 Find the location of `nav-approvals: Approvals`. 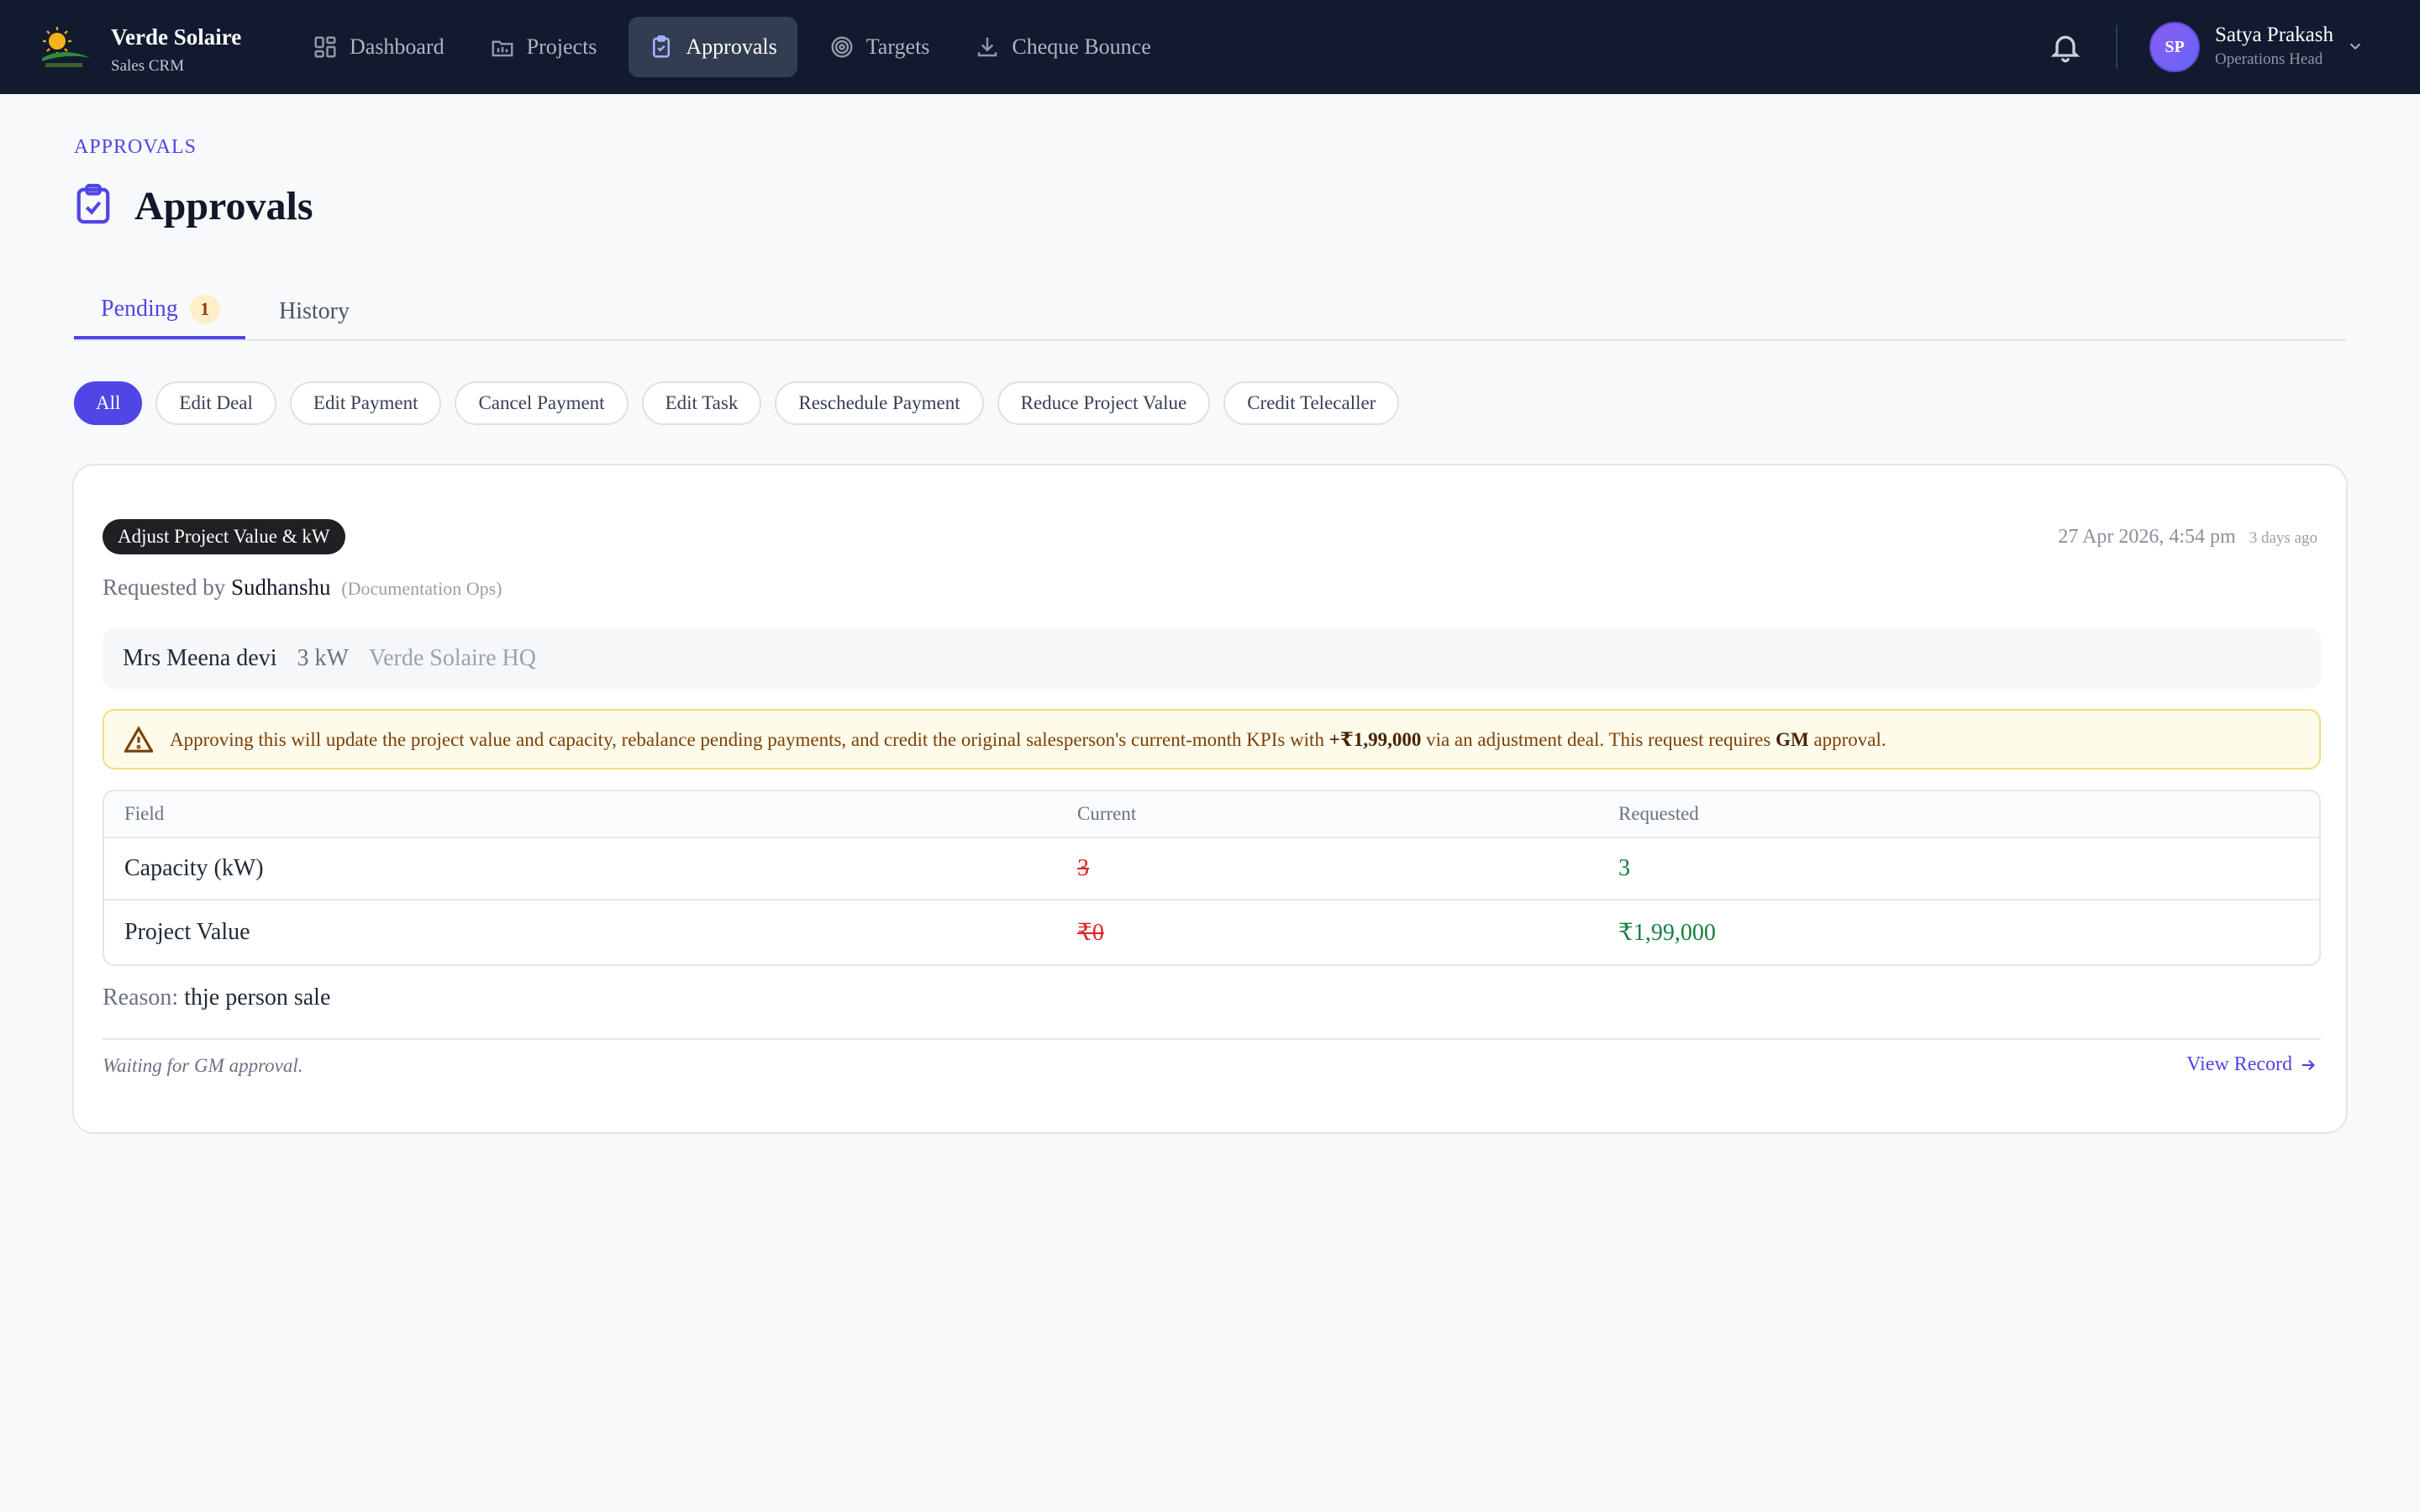

nav-approvals: Approvals is located at coordinates (713, 47).